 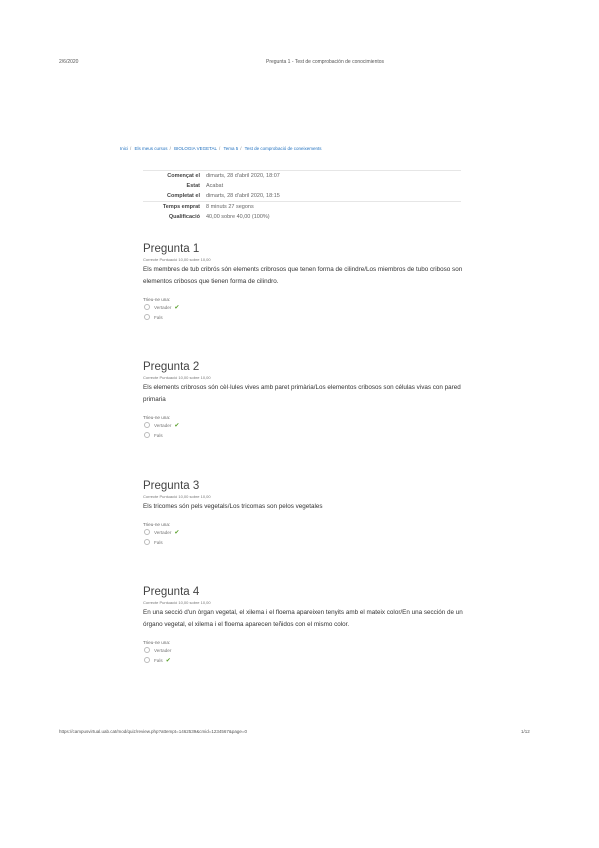 What do you see at coordinates (69, 62) in the screenshot?
I see `print-date: 2/6/2020` at bounding box center [69, 62].